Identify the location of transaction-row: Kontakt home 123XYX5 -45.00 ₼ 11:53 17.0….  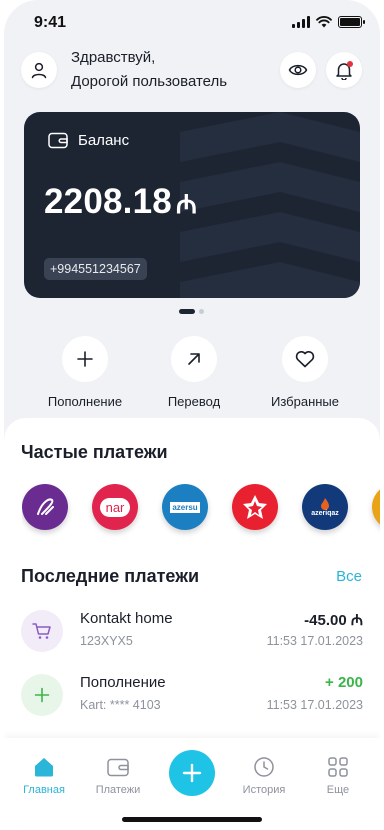
(192, 632).